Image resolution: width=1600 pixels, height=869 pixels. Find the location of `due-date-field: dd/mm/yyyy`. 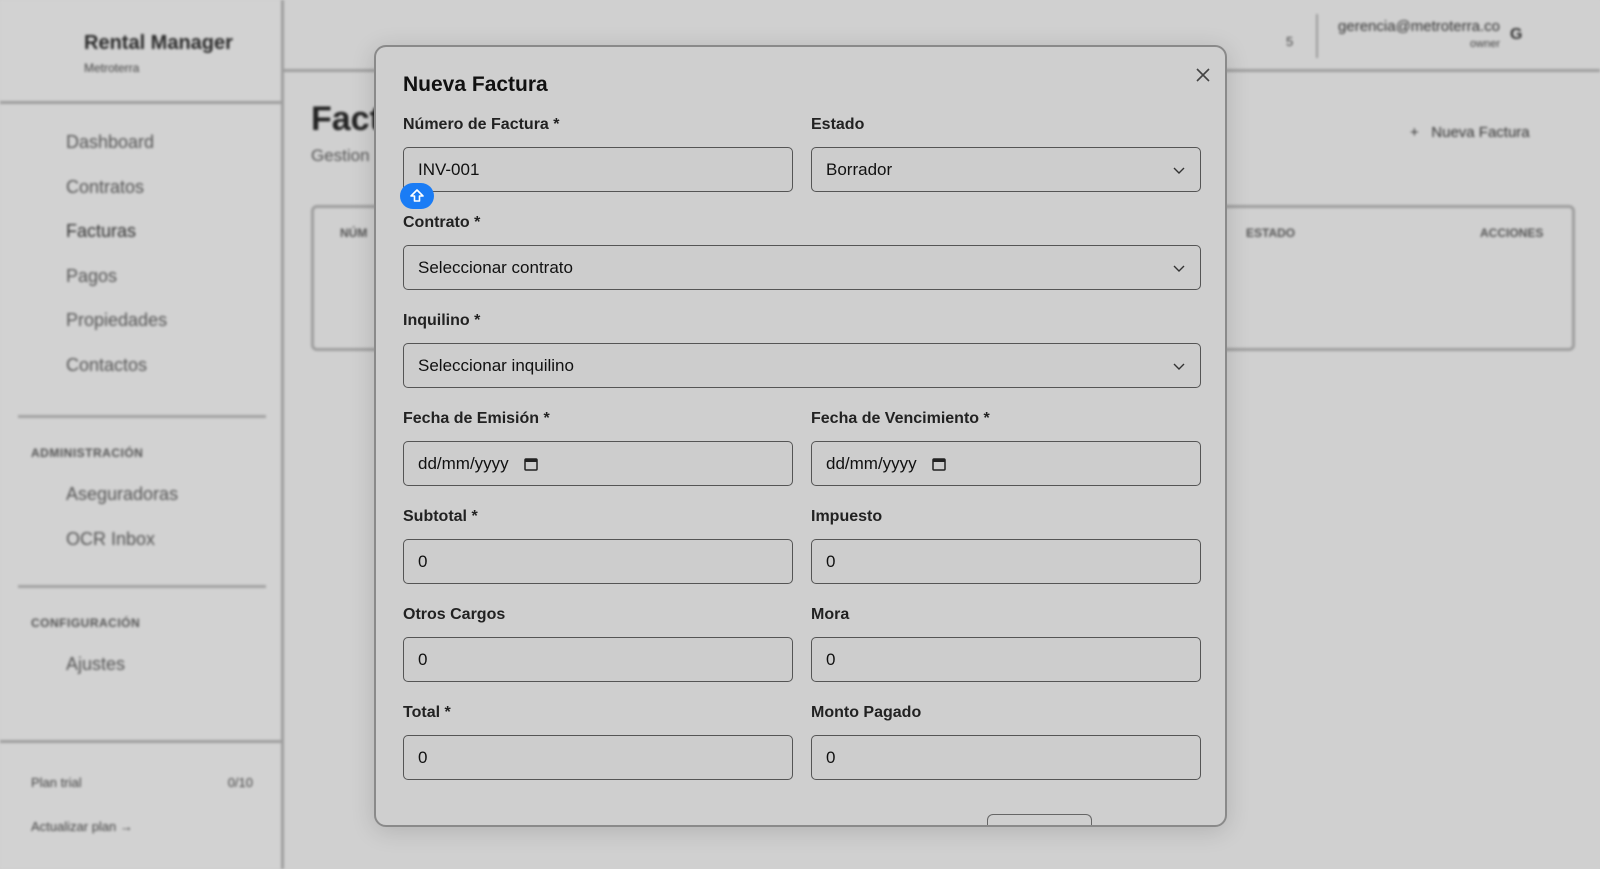

due-date-field: dd/mm/yyyy is located at coordinates (1006, 463).